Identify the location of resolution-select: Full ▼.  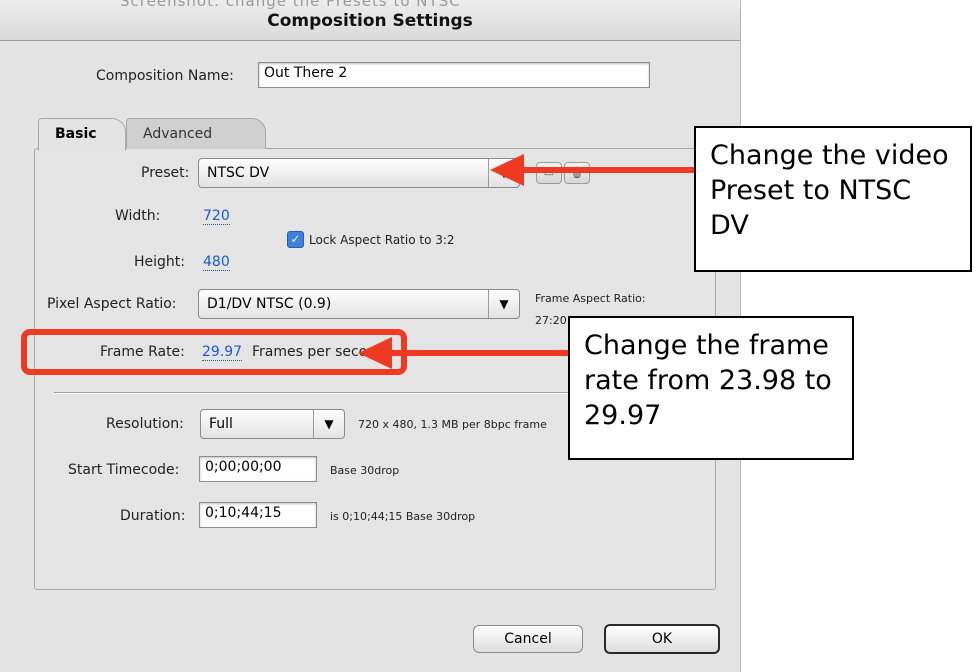
(272, 424).